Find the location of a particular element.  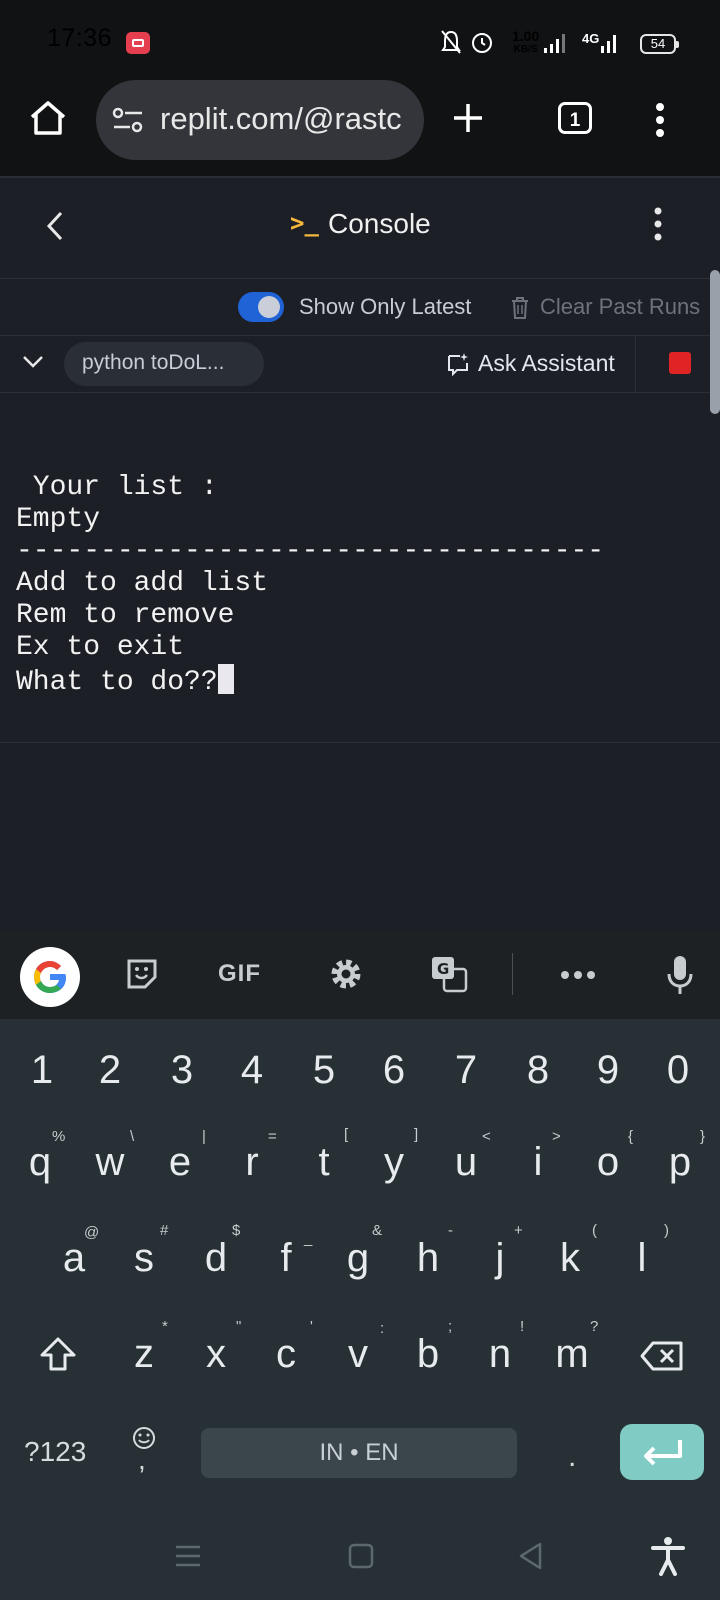

hint-dollar: $ is located at coordinates (236, 1230).